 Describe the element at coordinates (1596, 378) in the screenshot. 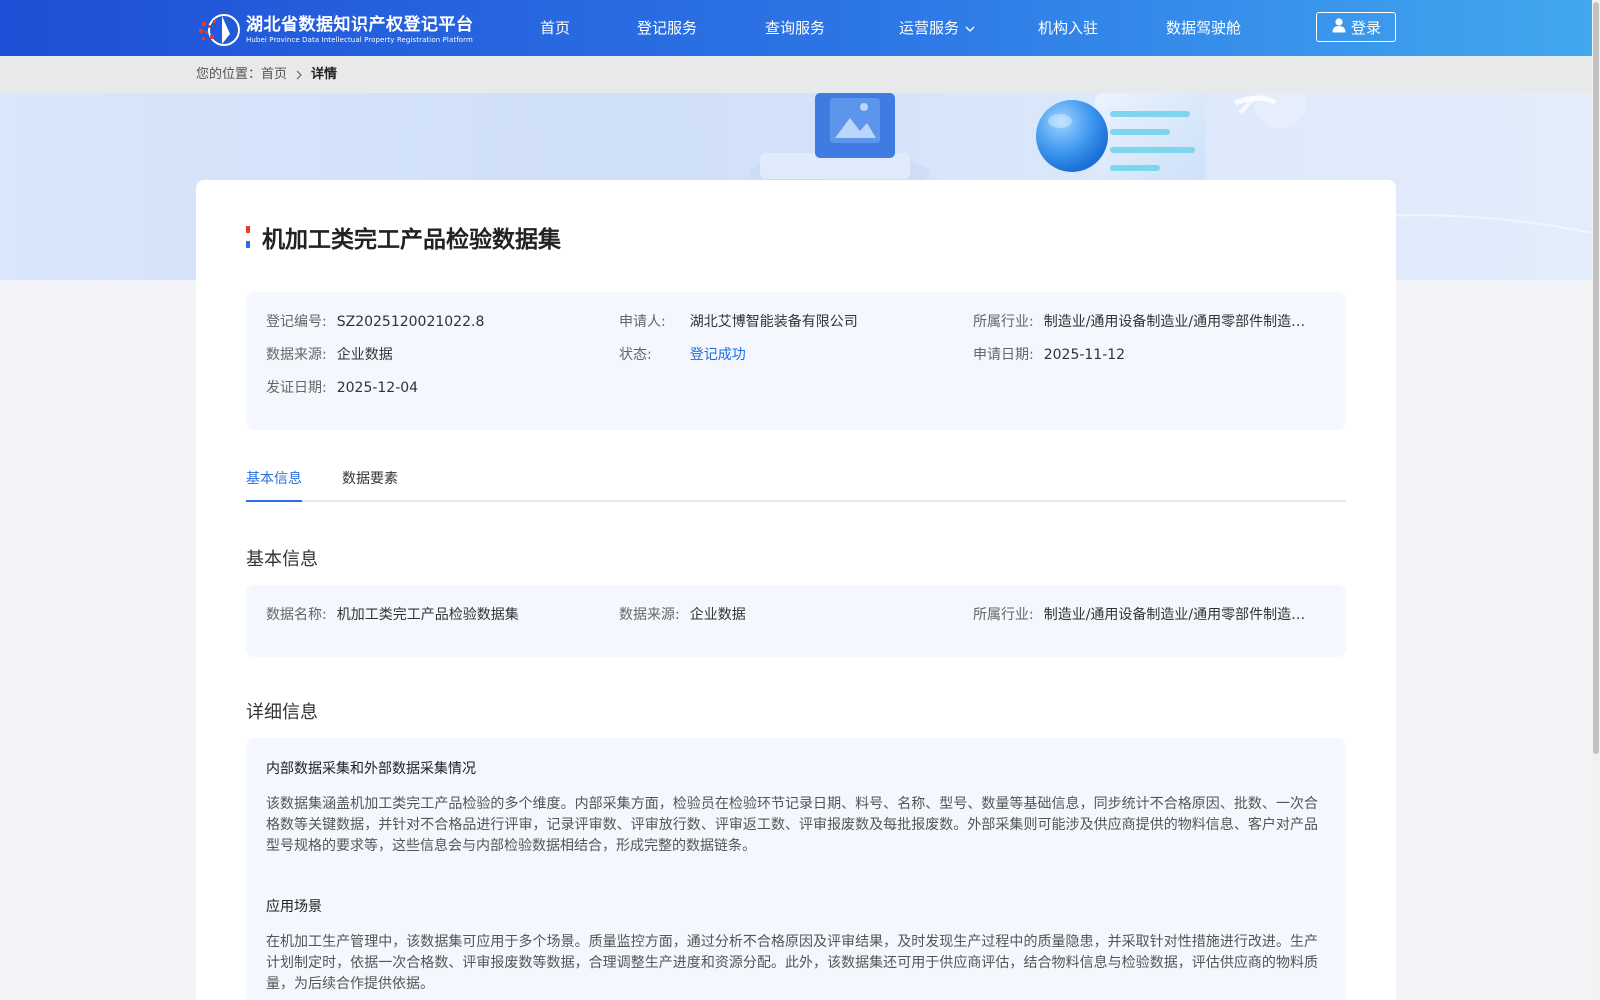

I see `scrollbar-thumb` at that location.